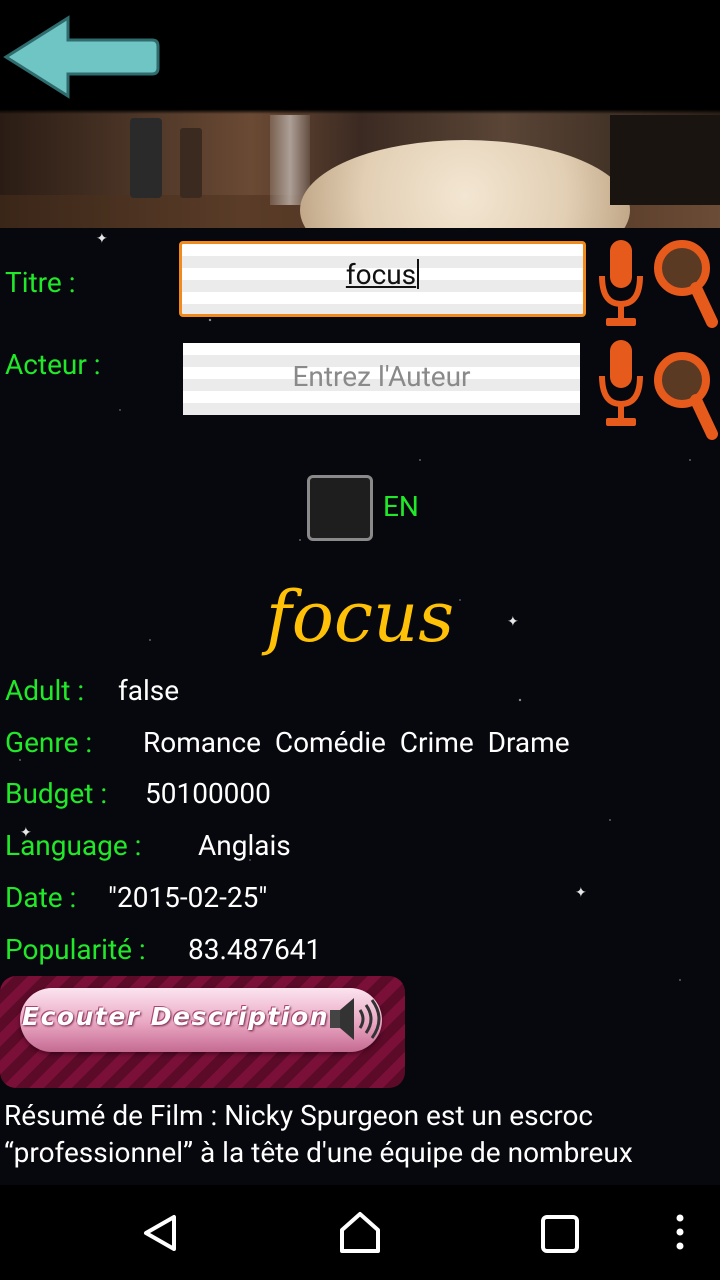 This screenshot has width=720, height=1280. I want to click on language-value: Anglais, so click(244, 845).